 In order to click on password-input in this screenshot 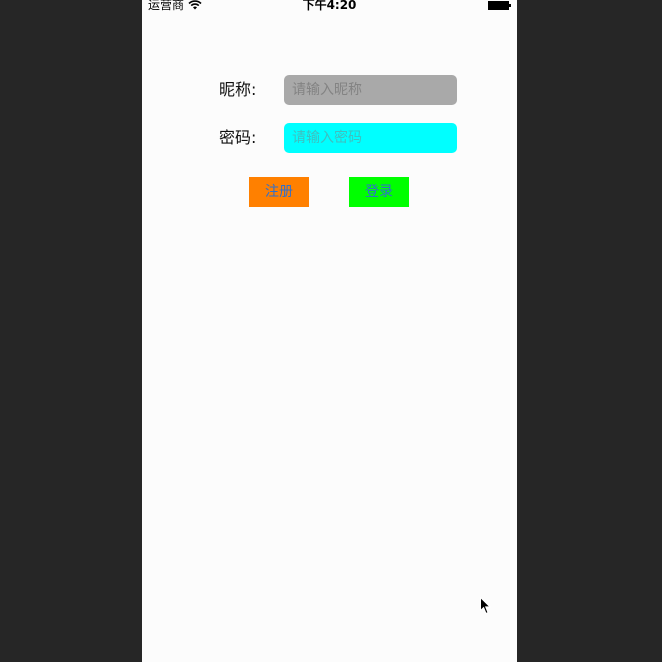, I will do `click(370, 138)`.